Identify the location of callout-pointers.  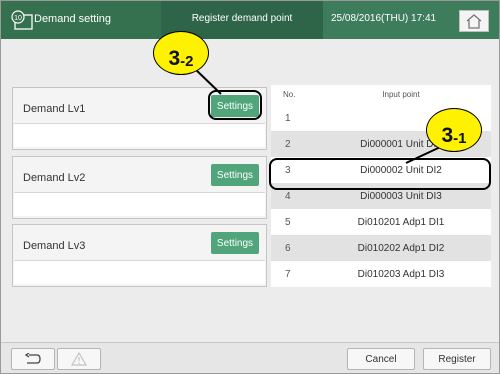
(321, 115).